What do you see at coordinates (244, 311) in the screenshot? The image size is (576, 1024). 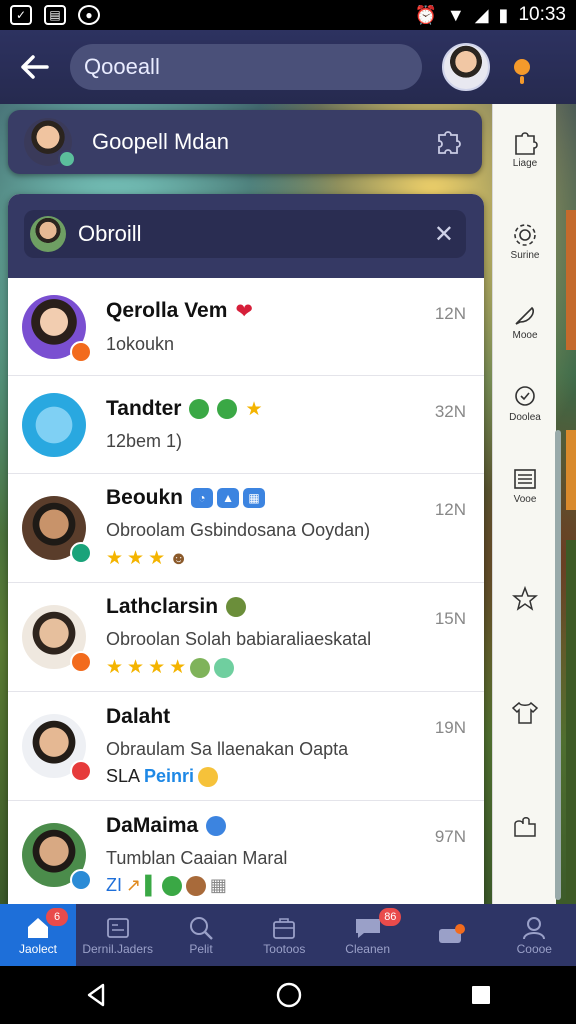 I see `heart-icon: ❤` at bounding box center [244, 311].